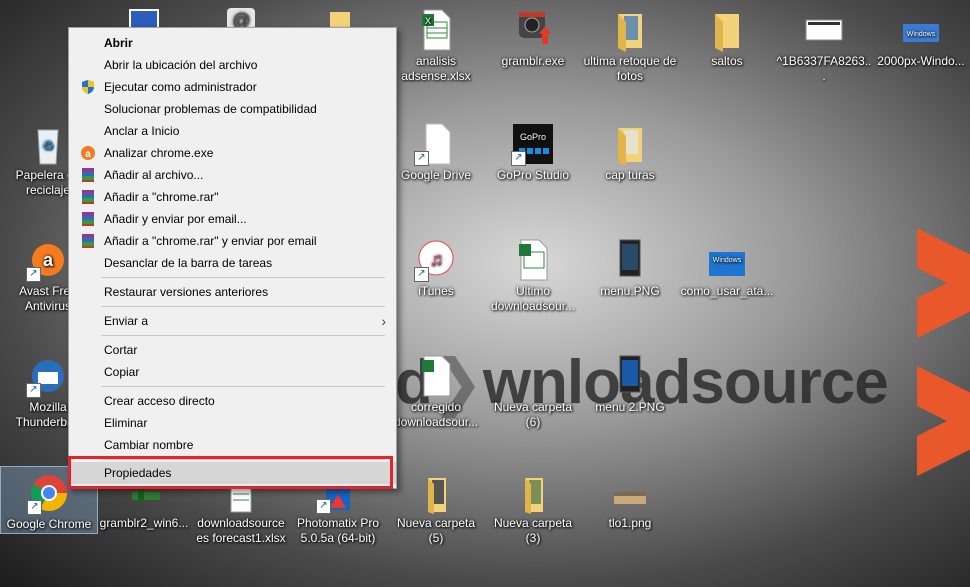 The image size is (970, 587). I want to click on menu-item-label: Cortar, so click(121, 350).